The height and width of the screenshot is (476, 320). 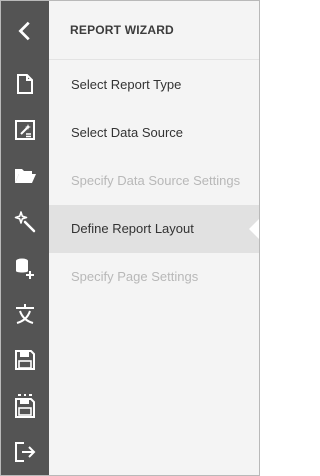 I want to click on new-report-icon, so click(x=25, y=83).